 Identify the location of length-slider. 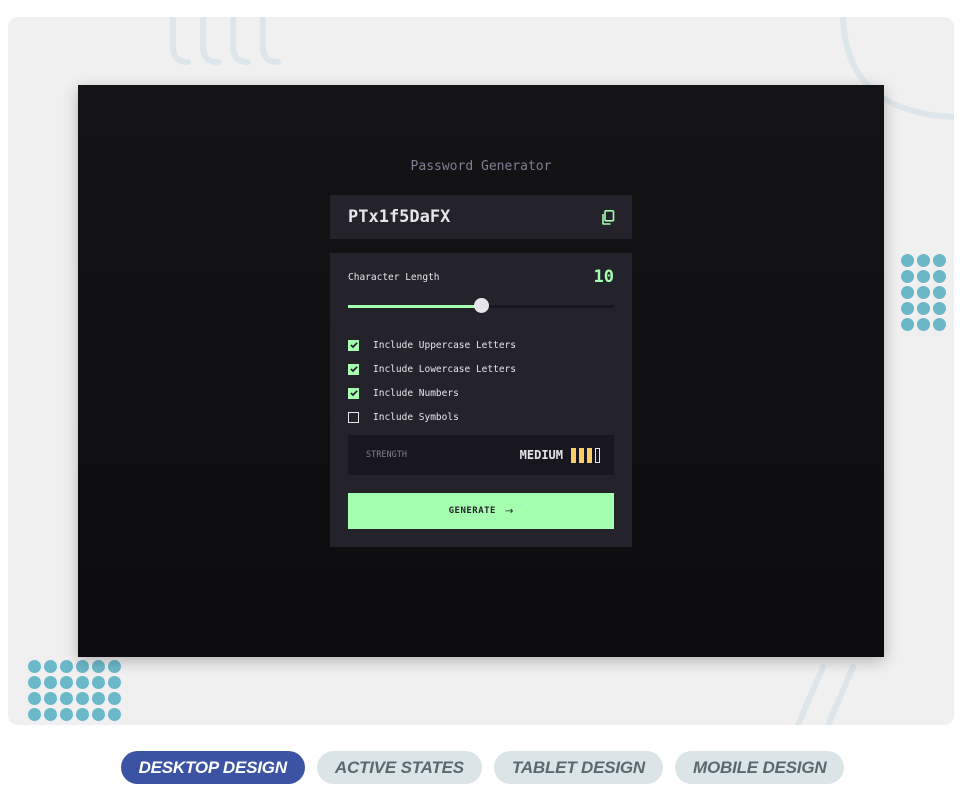
(481, 305).